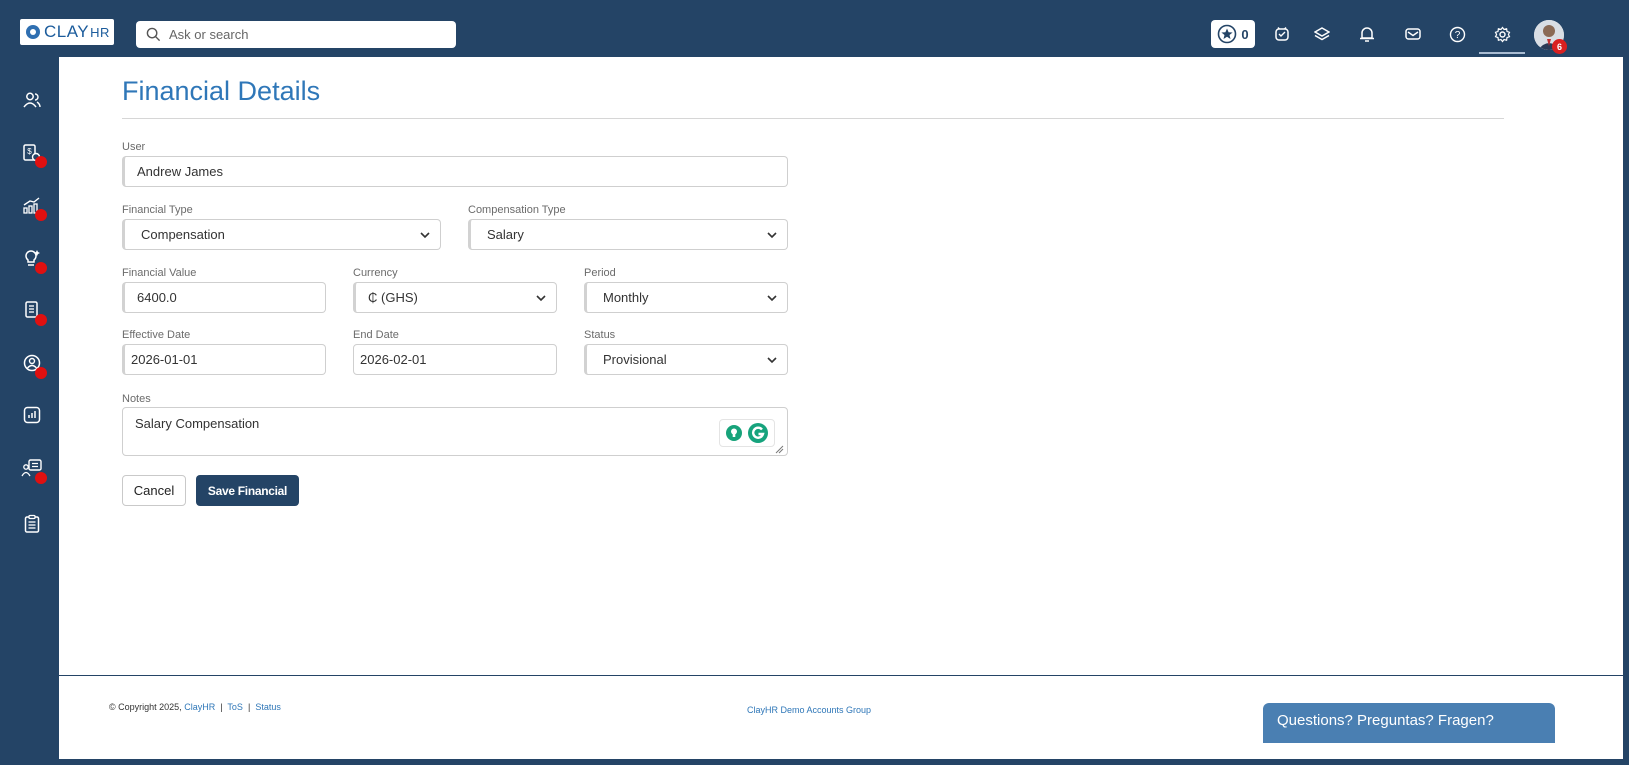  I want to click on compensation-type-label: Compensation Type, so click(517, 210).